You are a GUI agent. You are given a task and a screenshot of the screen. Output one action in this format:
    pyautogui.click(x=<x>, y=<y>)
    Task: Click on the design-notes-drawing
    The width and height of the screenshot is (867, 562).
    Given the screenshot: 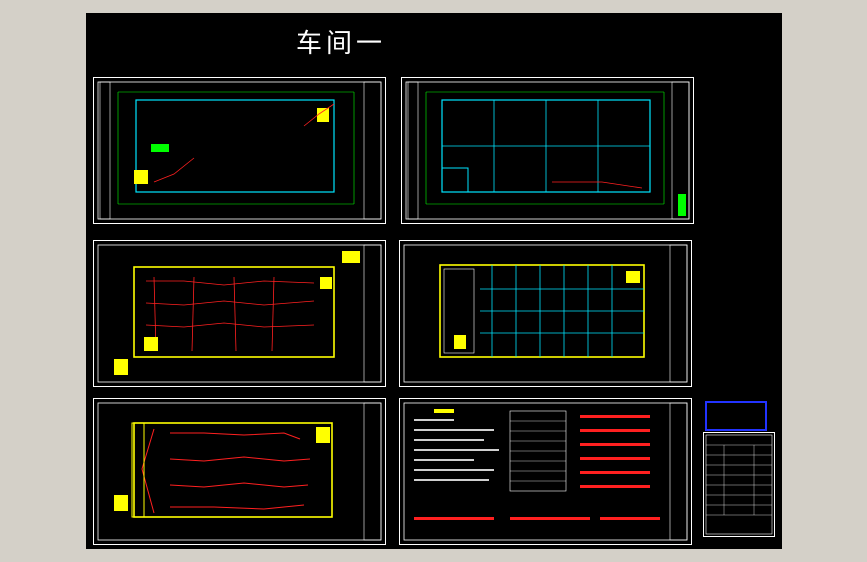 What is the action you would take?
    pyautogui.click(x=545, y=471)
    